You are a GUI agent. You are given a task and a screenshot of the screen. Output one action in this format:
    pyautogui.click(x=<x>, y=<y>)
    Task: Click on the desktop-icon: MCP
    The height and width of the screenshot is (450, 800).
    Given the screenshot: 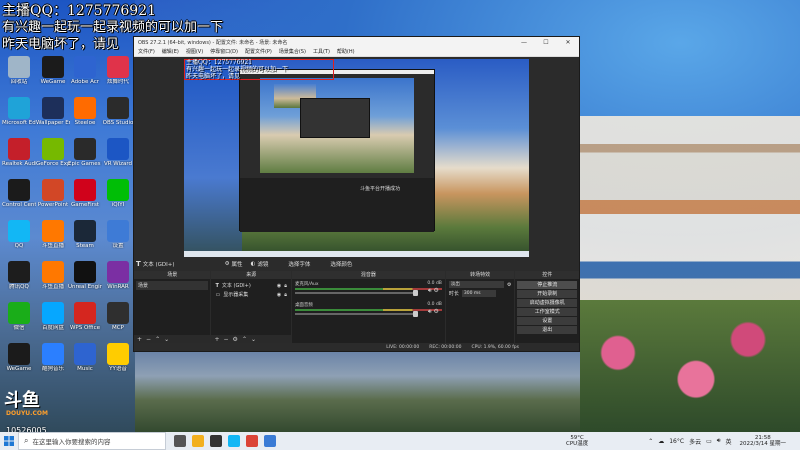 What is the action you would take?
    pyautogui.click(x=118, y=316)
    